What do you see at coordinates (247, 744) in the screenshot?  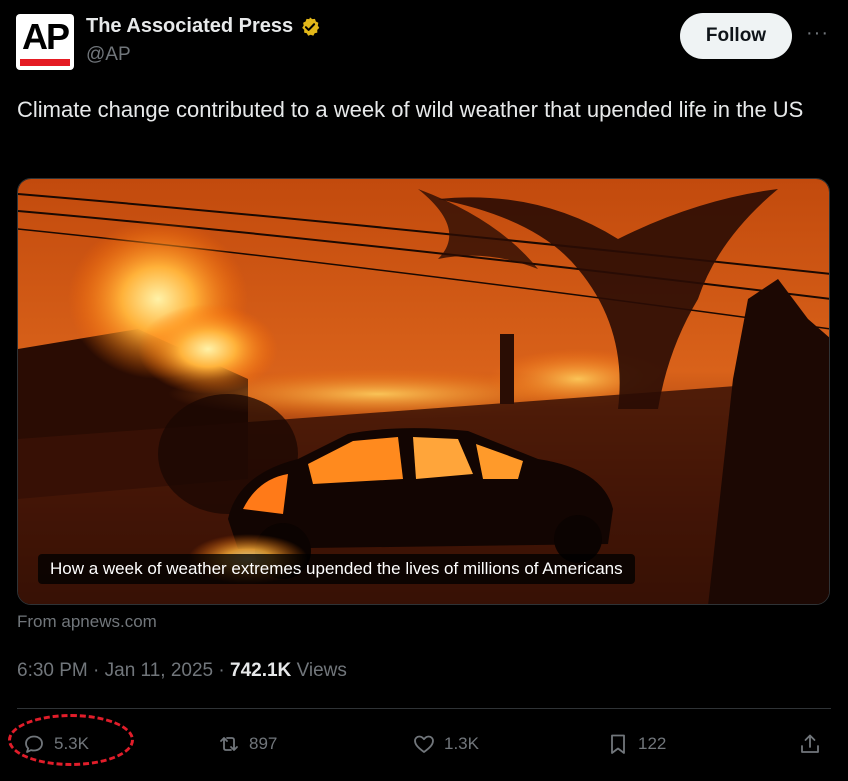 I see `repost-button: 897` at bounding box center [247, 744].